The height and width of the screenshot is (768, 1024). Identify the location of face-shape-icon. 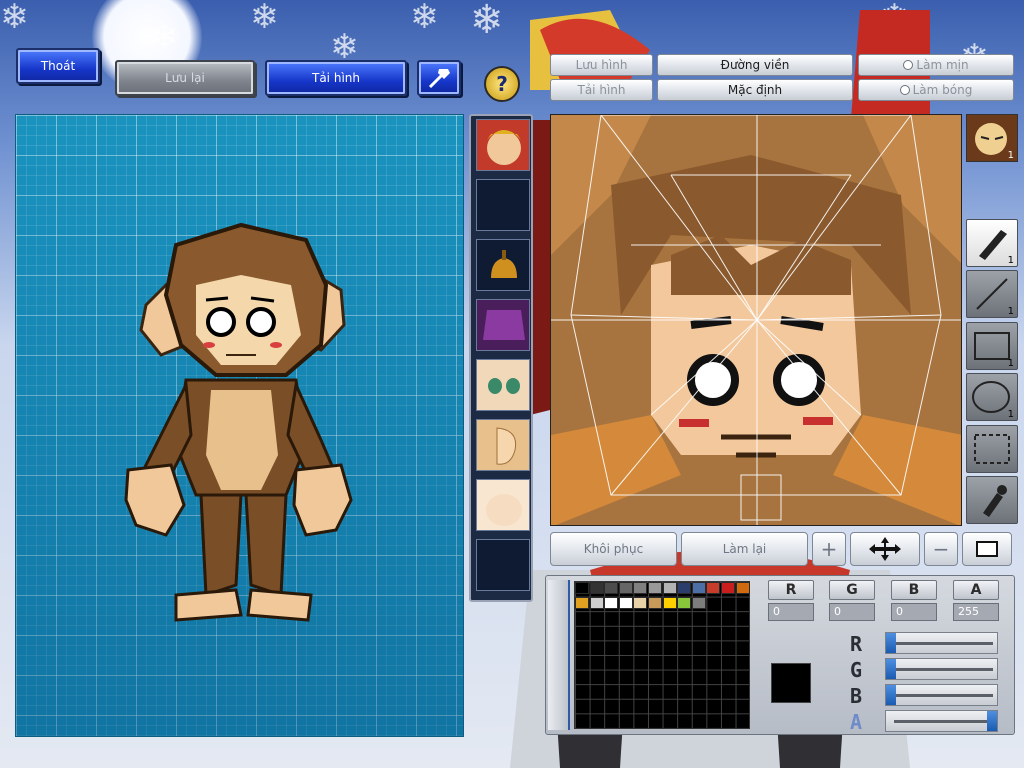
(503, 505).